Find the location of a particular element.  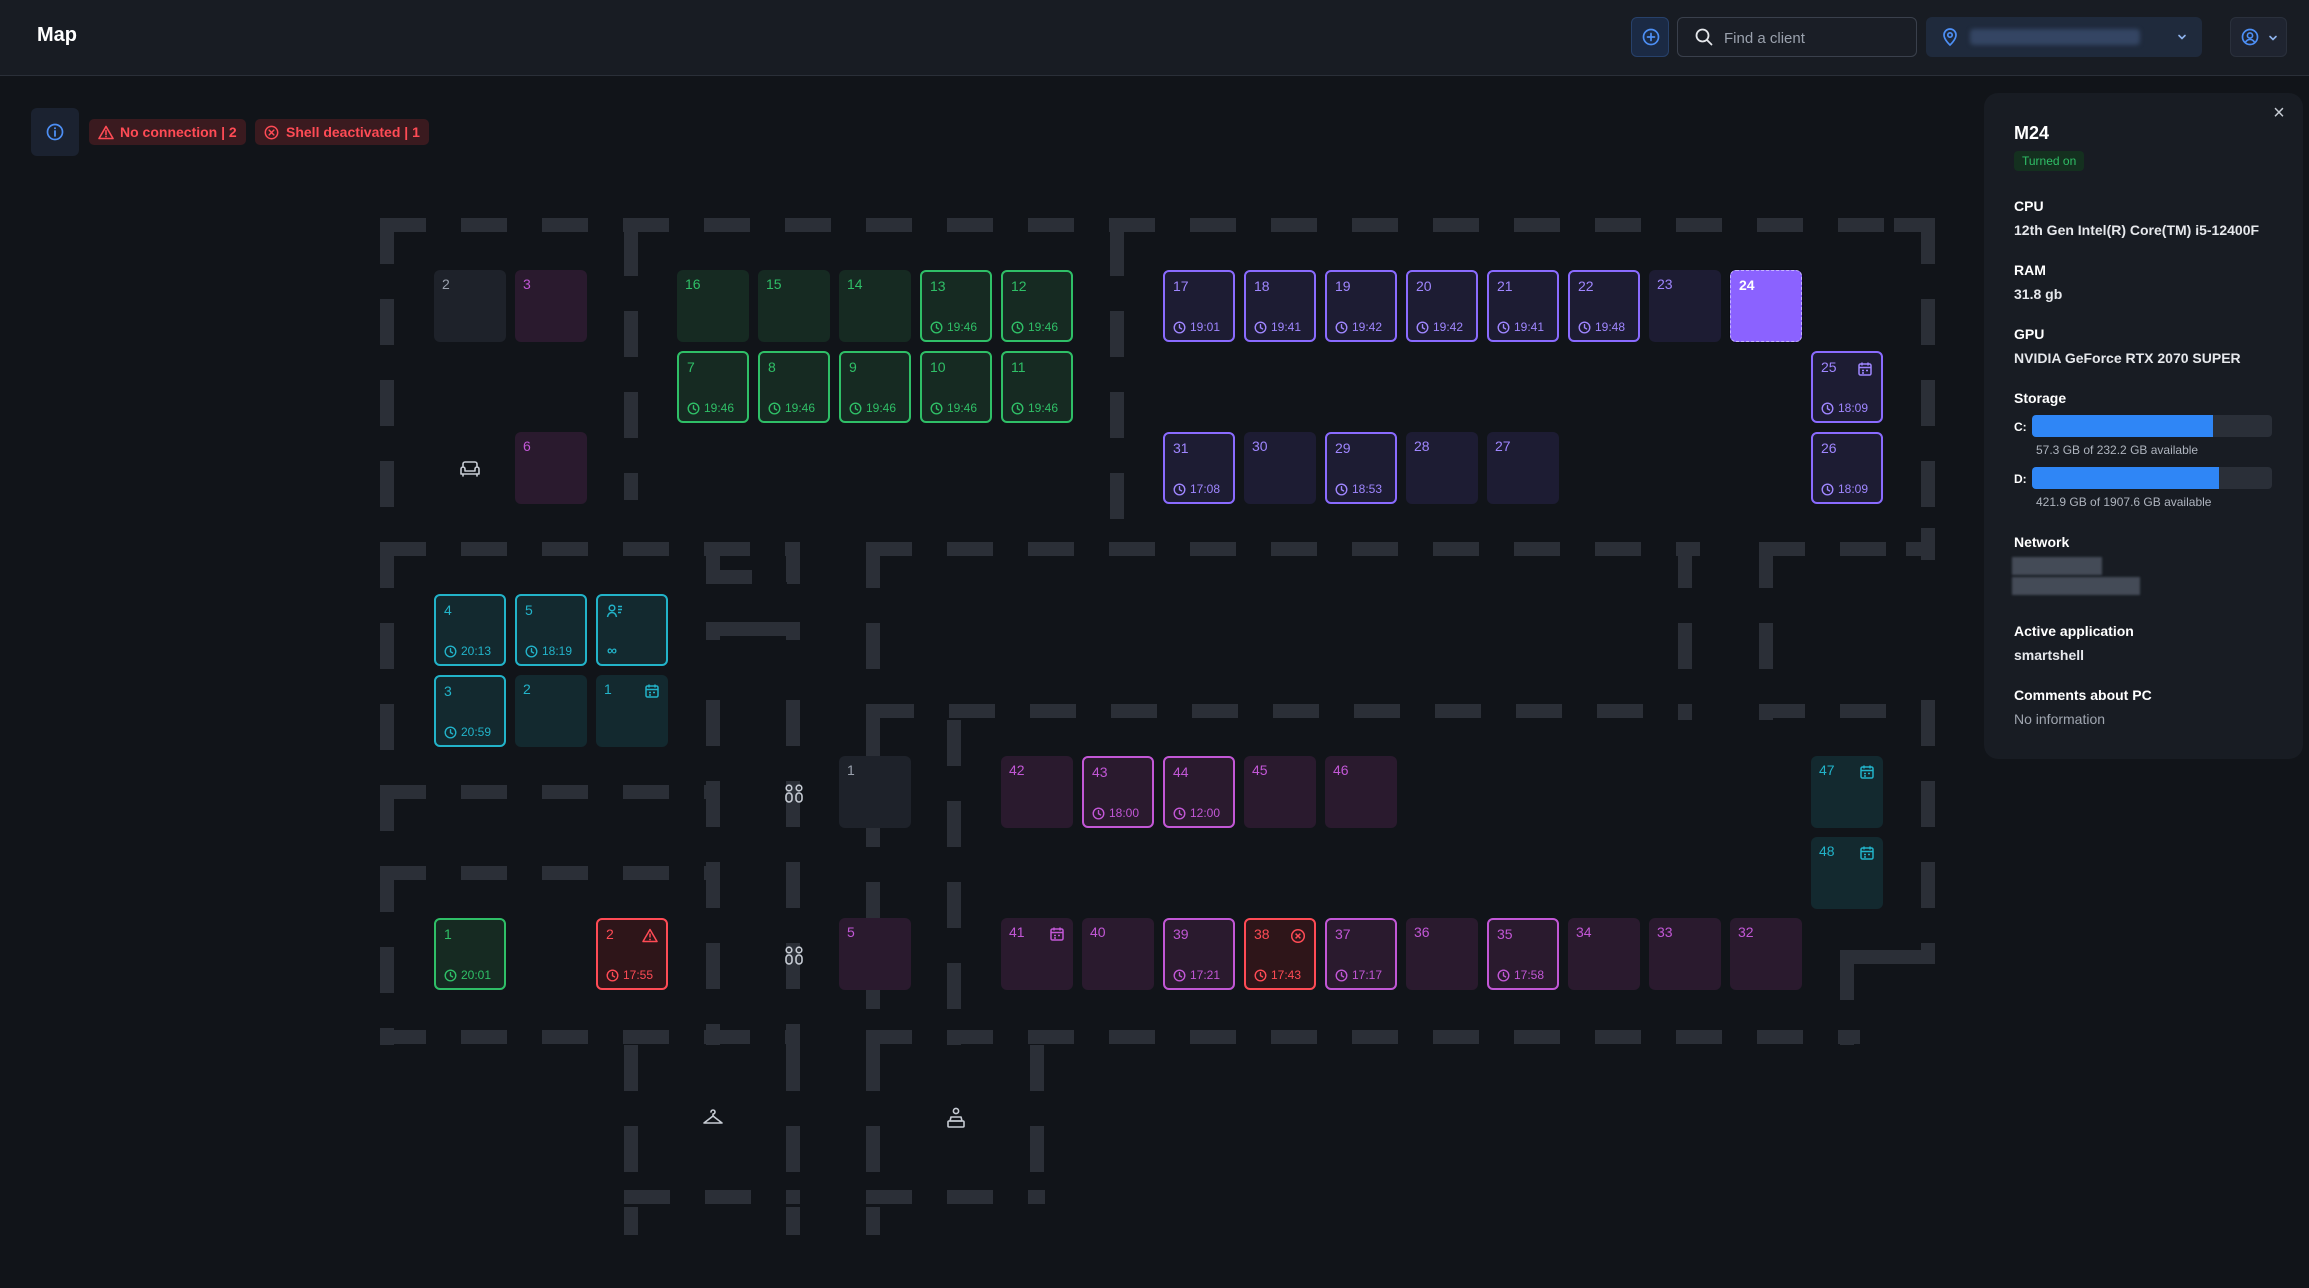

pc-tile: 19 19:42 is located at coordinates (1361, 306).